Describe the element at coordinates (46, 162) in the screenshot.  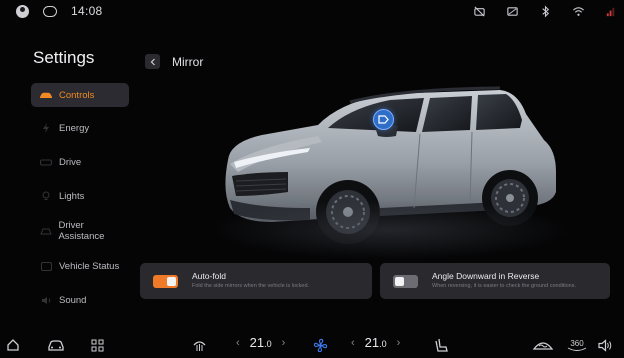
I see `drive-icon` at that location.